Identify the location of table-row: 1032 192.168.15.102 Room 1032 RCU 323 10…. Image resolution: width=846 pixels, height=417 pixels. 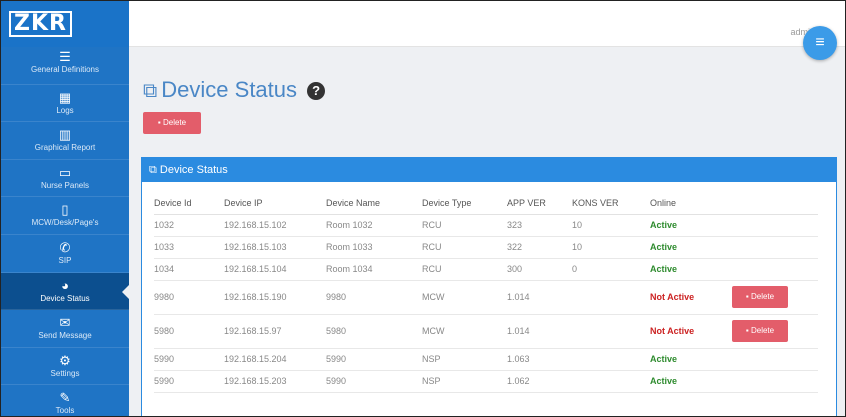
(486, 225).